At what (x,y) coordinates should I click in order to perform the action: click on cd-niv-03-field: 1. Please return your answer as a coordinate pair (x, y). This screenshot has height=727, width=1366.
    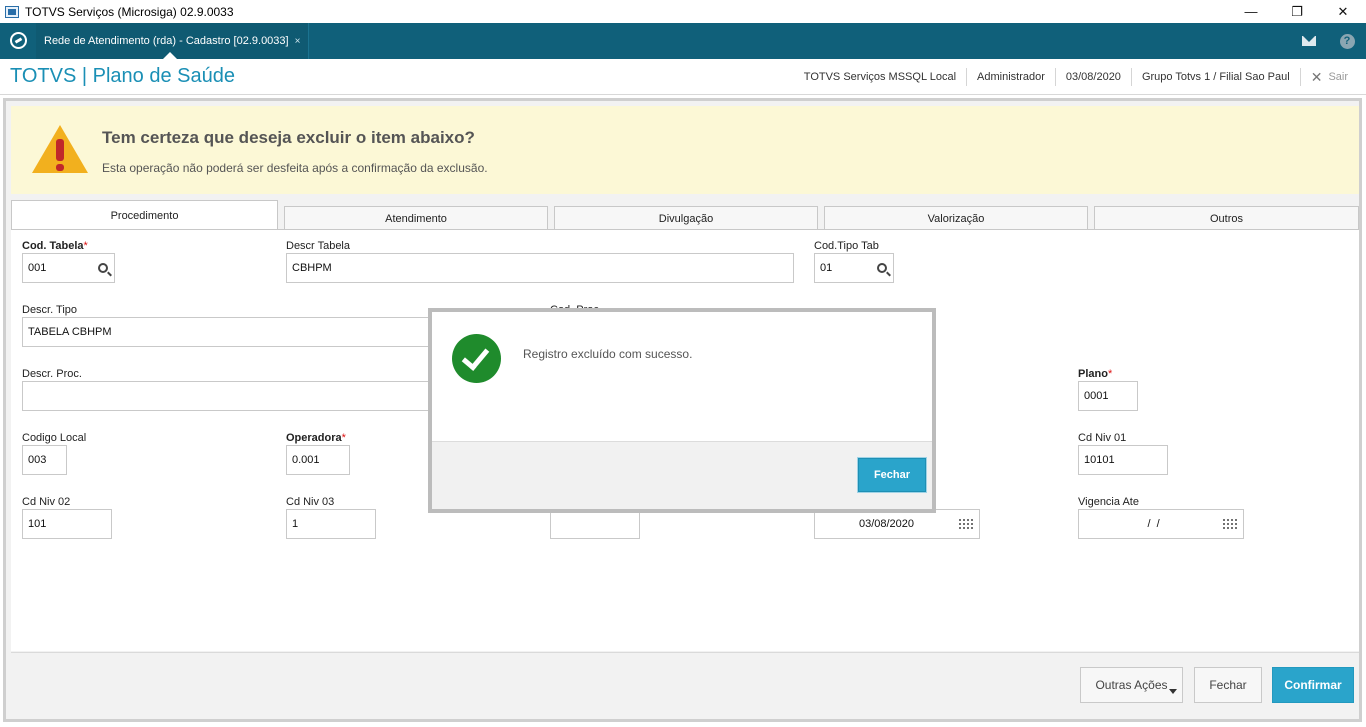
    Looking at the image, I should click on (331, 524).